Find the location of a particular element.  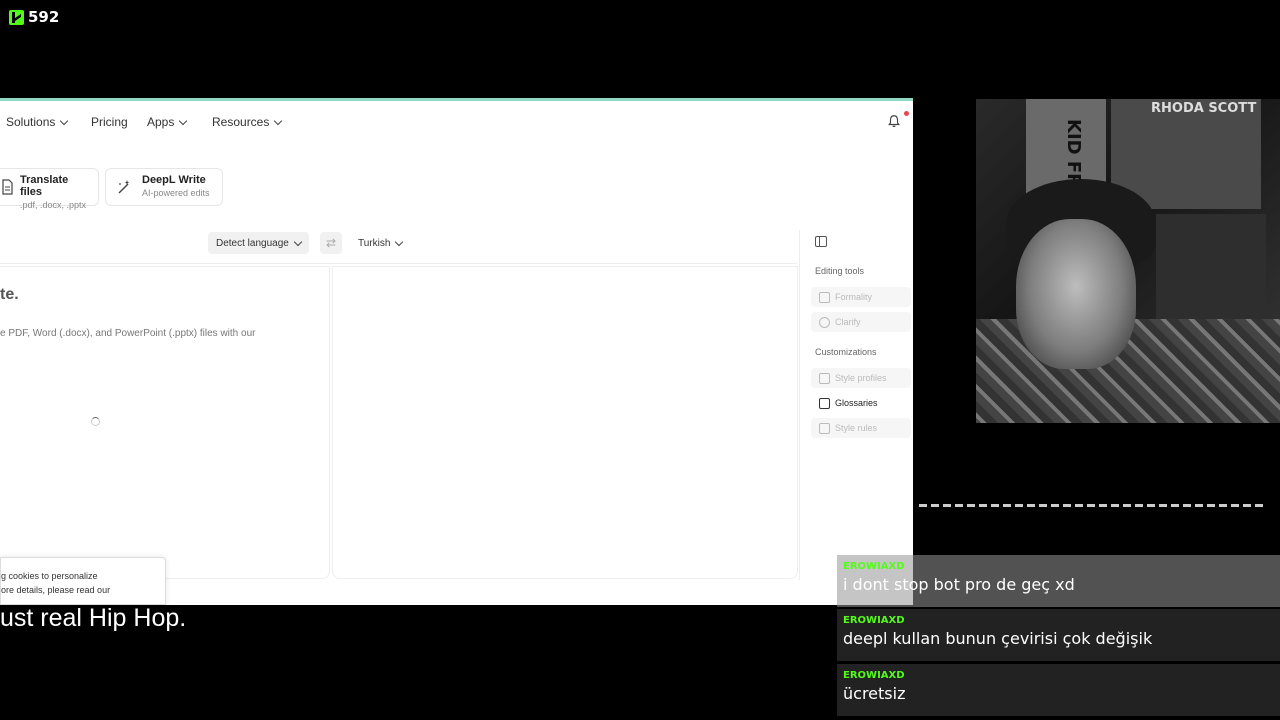

swap-languages-button: ⇄ is located at coordinates (331, 243).